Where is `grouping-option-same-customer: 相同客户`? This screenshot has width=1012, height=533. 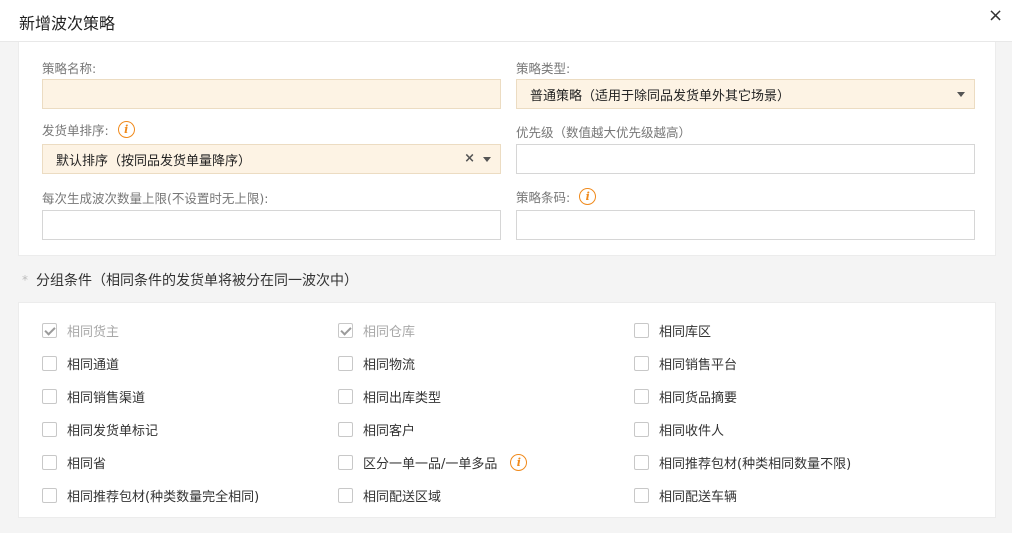
grouping-option-same-customer: 相同客户 is located at coordinates (376, 429).